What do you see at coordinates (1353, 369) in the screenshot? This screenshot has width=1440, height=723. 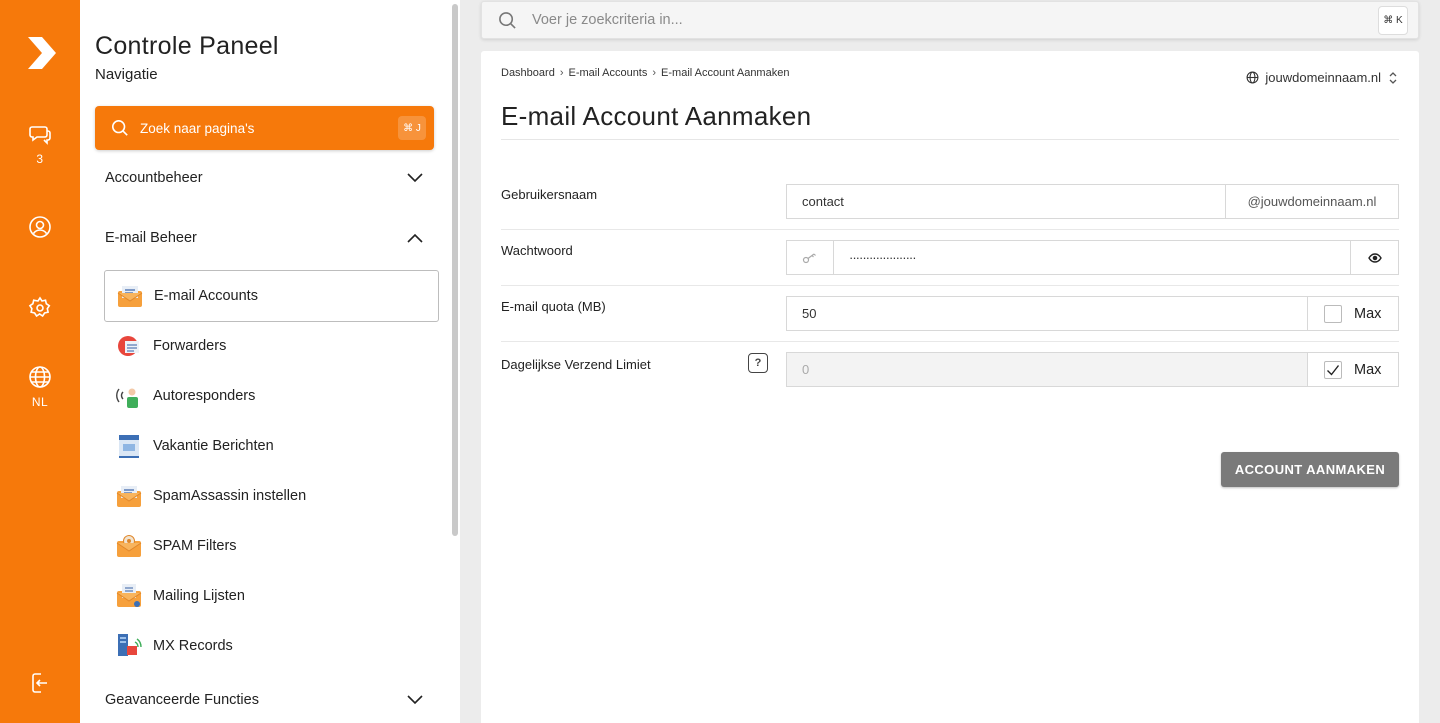 I see `send-limit-max-toggle: Max` at bounding box center [1353, 369].